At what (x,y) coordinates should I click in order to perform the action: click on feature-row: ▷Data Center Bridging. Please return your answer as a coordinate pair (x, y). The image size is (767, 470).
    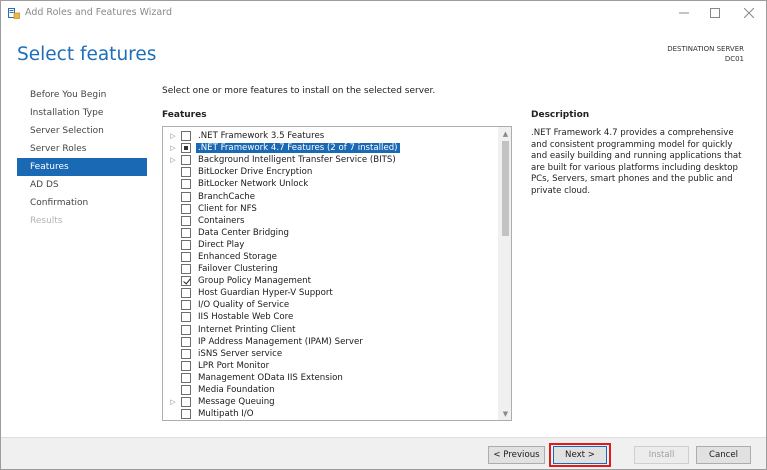
    Looking at the image, I should click on (331, 233).